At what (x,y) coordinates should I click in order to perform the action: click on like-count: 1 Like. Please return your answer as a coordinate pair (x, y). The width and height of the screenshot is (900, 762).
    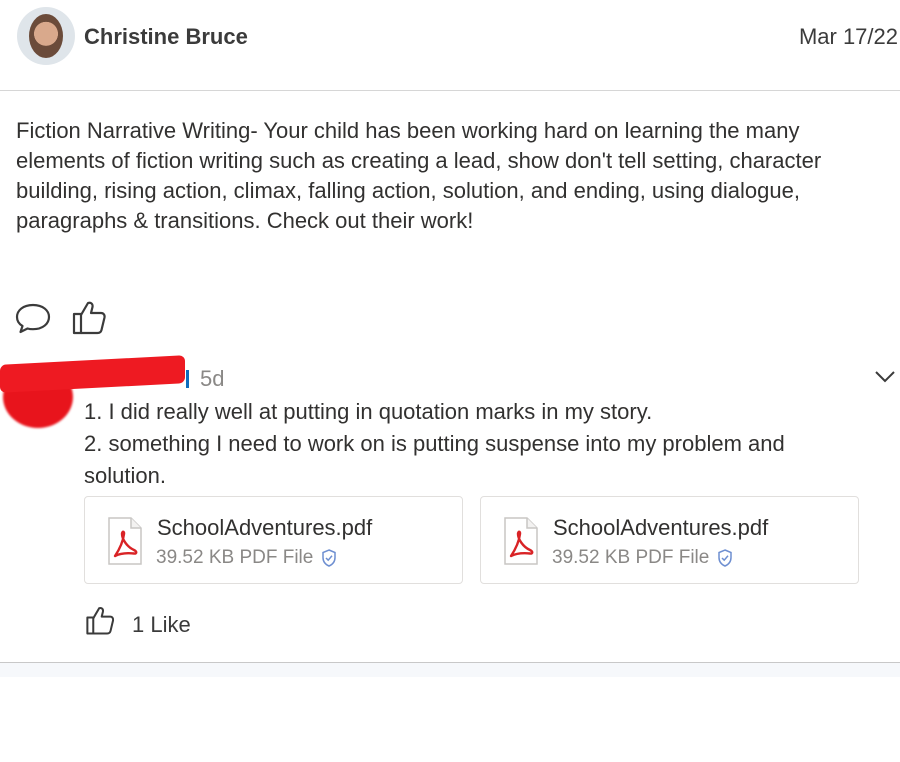
    Looking at the image, I should click on (161, 625).